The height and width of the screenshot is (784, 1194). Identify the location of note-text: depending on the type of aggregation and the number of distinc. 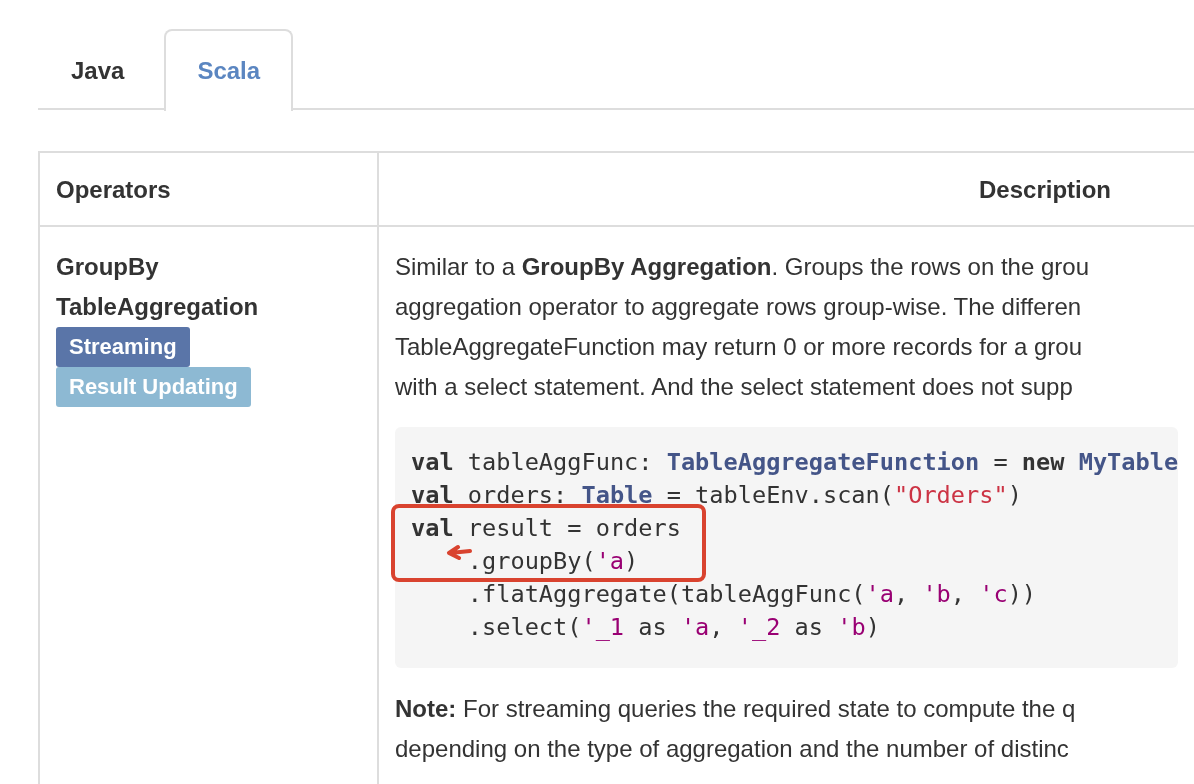
(732, 749).